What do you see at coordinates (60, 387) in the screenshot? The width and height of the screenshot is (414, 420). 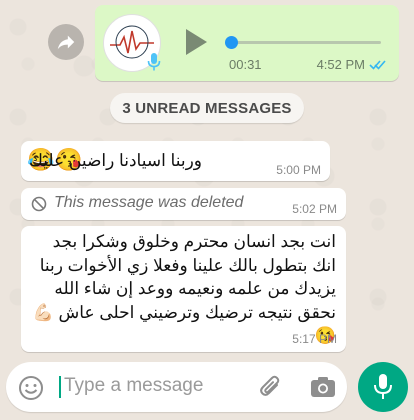 I see `text-cursor` at bounding box center [60, 387].